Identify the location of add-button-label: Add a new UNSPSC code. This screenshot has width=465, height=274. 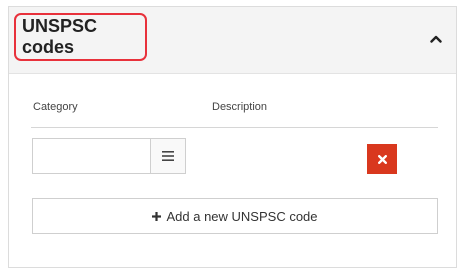
(242, 216).